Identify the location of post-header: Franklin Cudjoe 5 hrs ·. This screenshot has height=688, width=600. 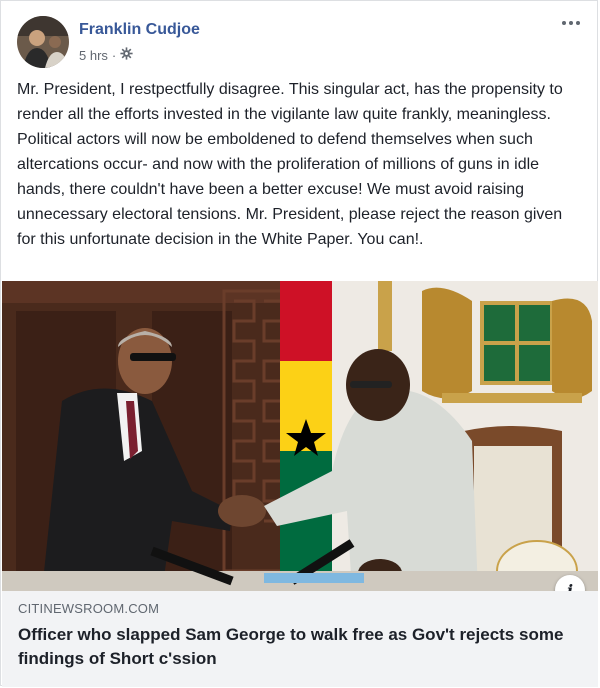
(299, 34).